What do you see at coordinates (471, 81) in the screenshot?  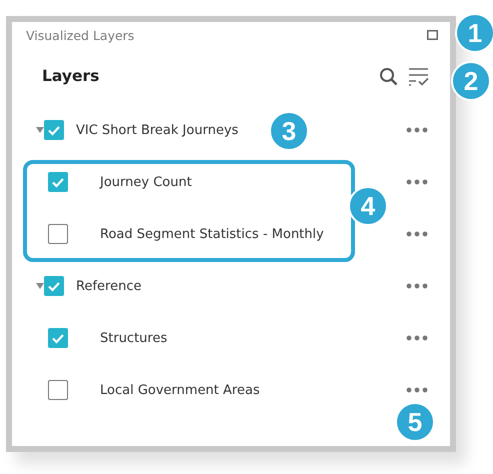 I see `callout-badge: 2` at bounding box center [471, 81].